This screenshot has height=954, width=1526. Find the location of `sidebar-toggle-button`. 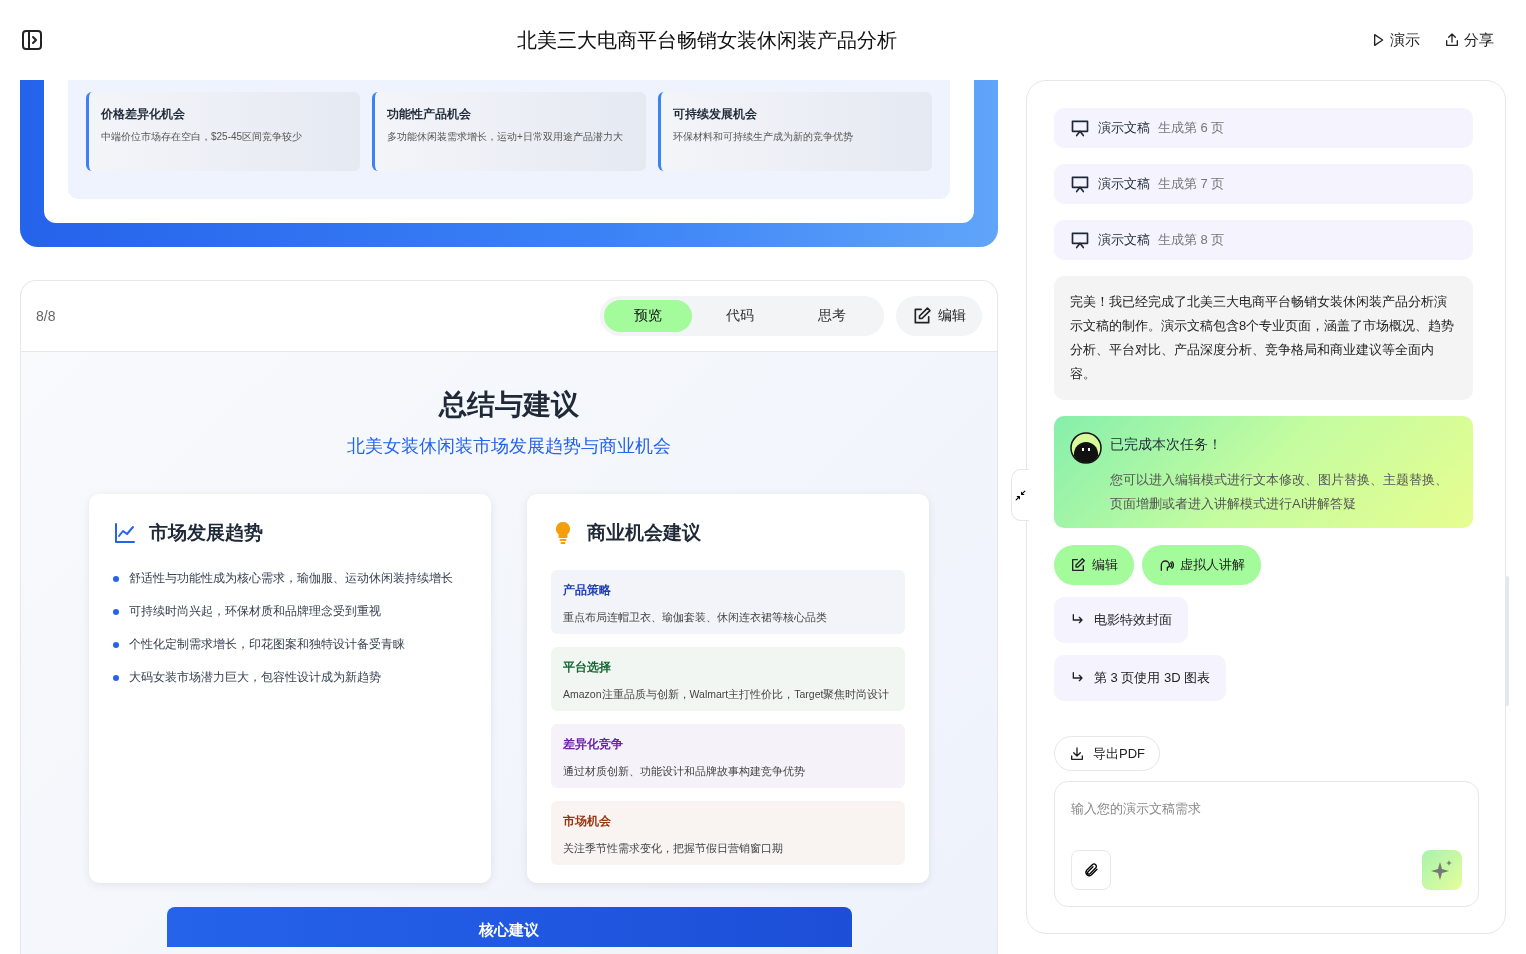

sidebar-toggle-button is located at coordinates (32, 40).